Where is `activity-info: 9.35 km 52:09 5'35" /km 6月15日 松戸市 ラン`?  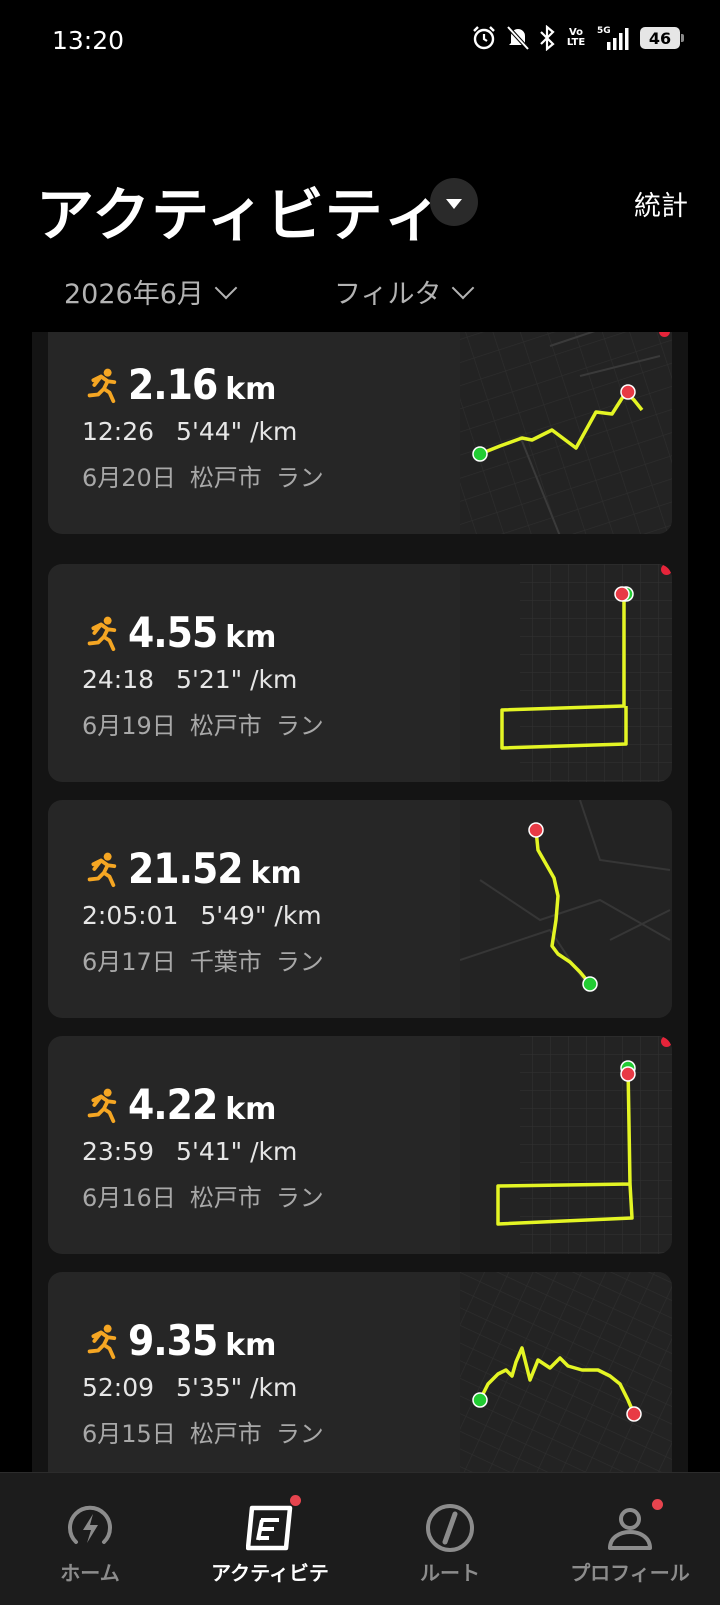
activity-info: 9.35 km 52:09 5'35" /km 6月15日 松戸市 ラン is located at coordinates (203, 1382).